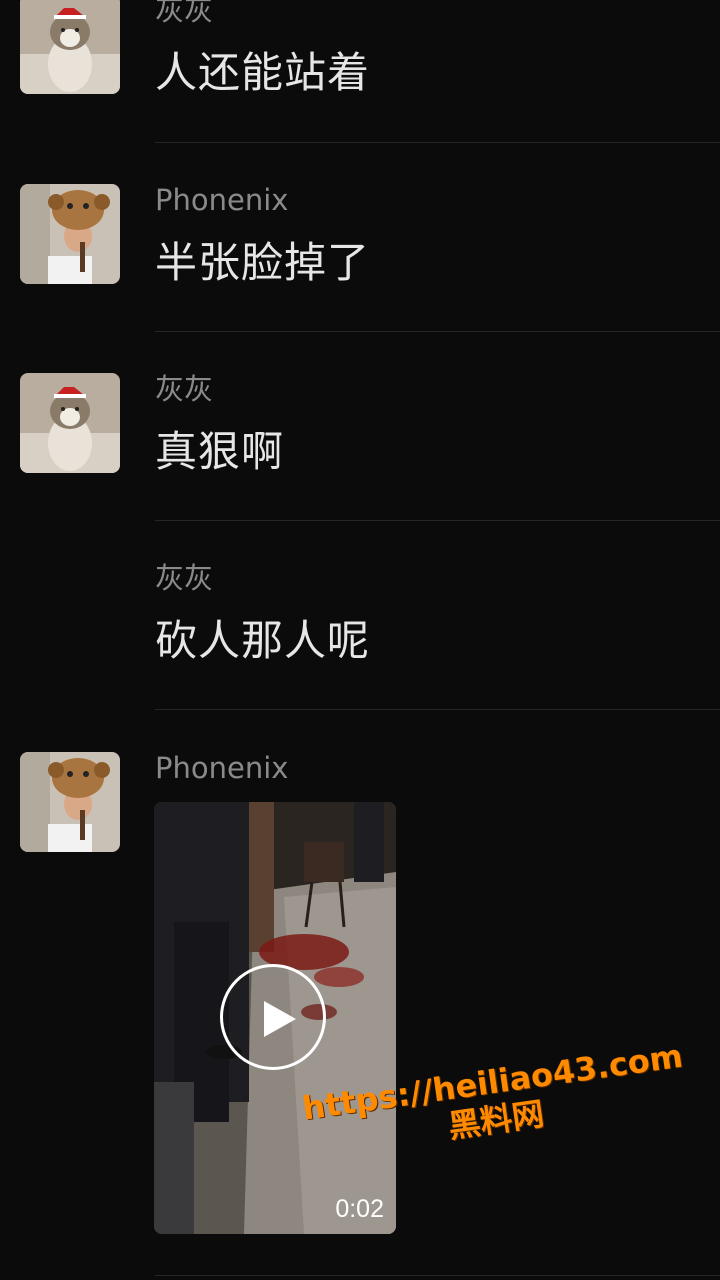  I want to click on video-message: 0:02, so click(275, 1018).